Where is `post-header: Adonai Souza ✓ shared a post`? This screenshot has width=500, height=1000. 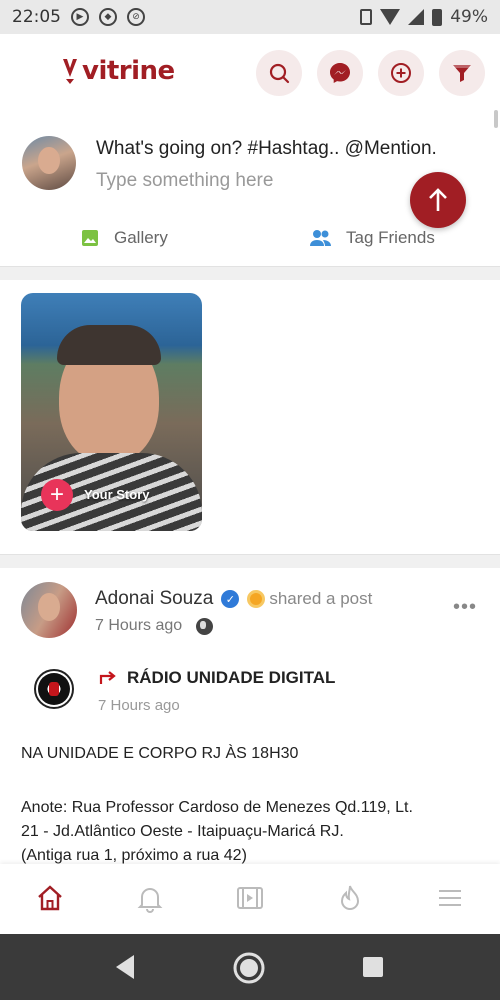
post-header: Adonai Souza ✓ shared a post is located at coordinates (233, 599).